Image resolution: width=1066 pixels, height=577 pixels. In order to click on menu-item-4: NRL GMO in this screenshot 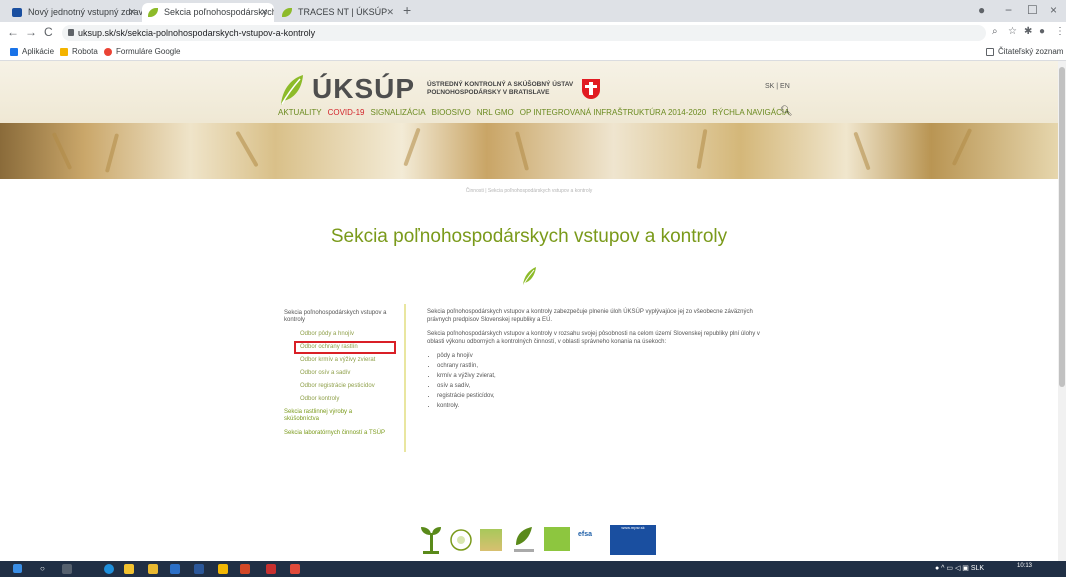, I will do `click(495, 112)`.